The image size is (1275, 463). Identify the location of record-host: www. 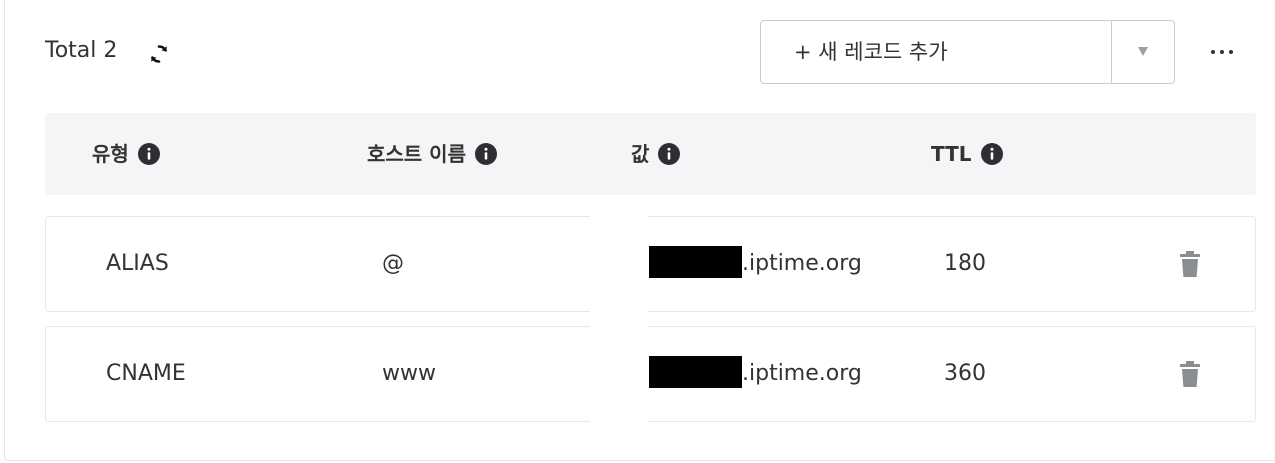
(409, 373).